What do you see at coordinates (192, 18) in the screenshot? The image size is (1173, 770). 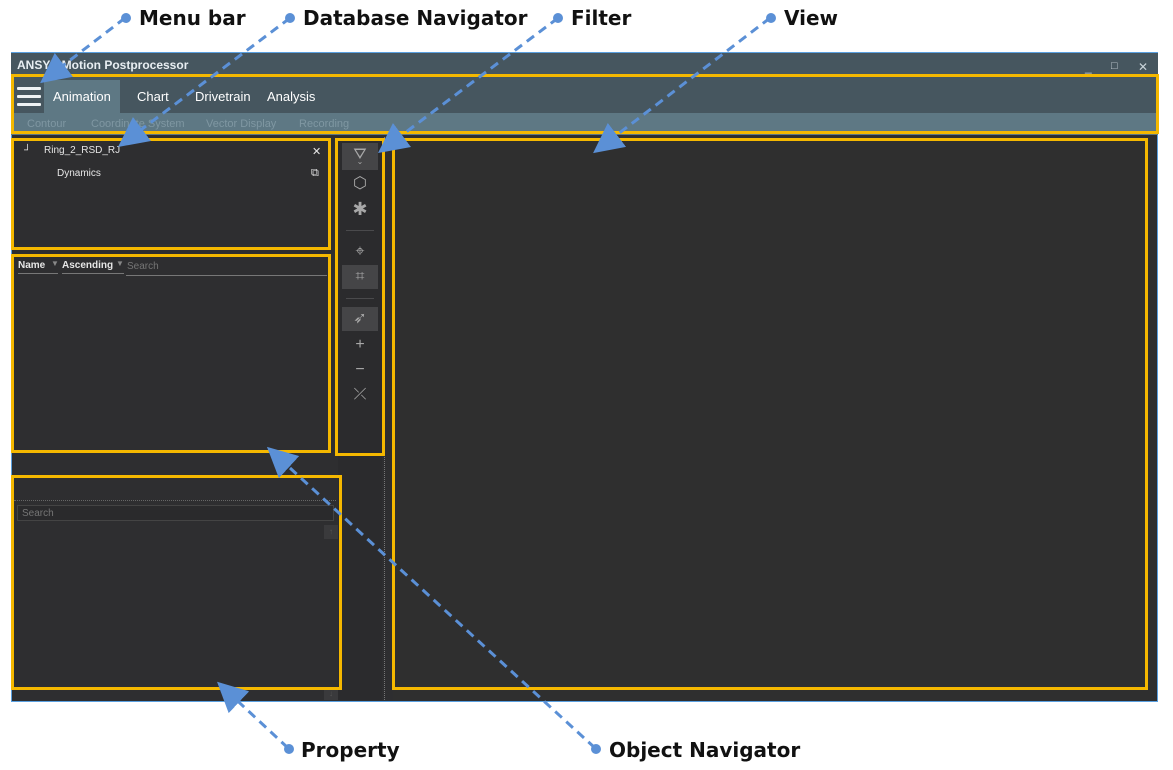 I see `label-menu-bar: Menu bar` at bounding box center [192, 18].